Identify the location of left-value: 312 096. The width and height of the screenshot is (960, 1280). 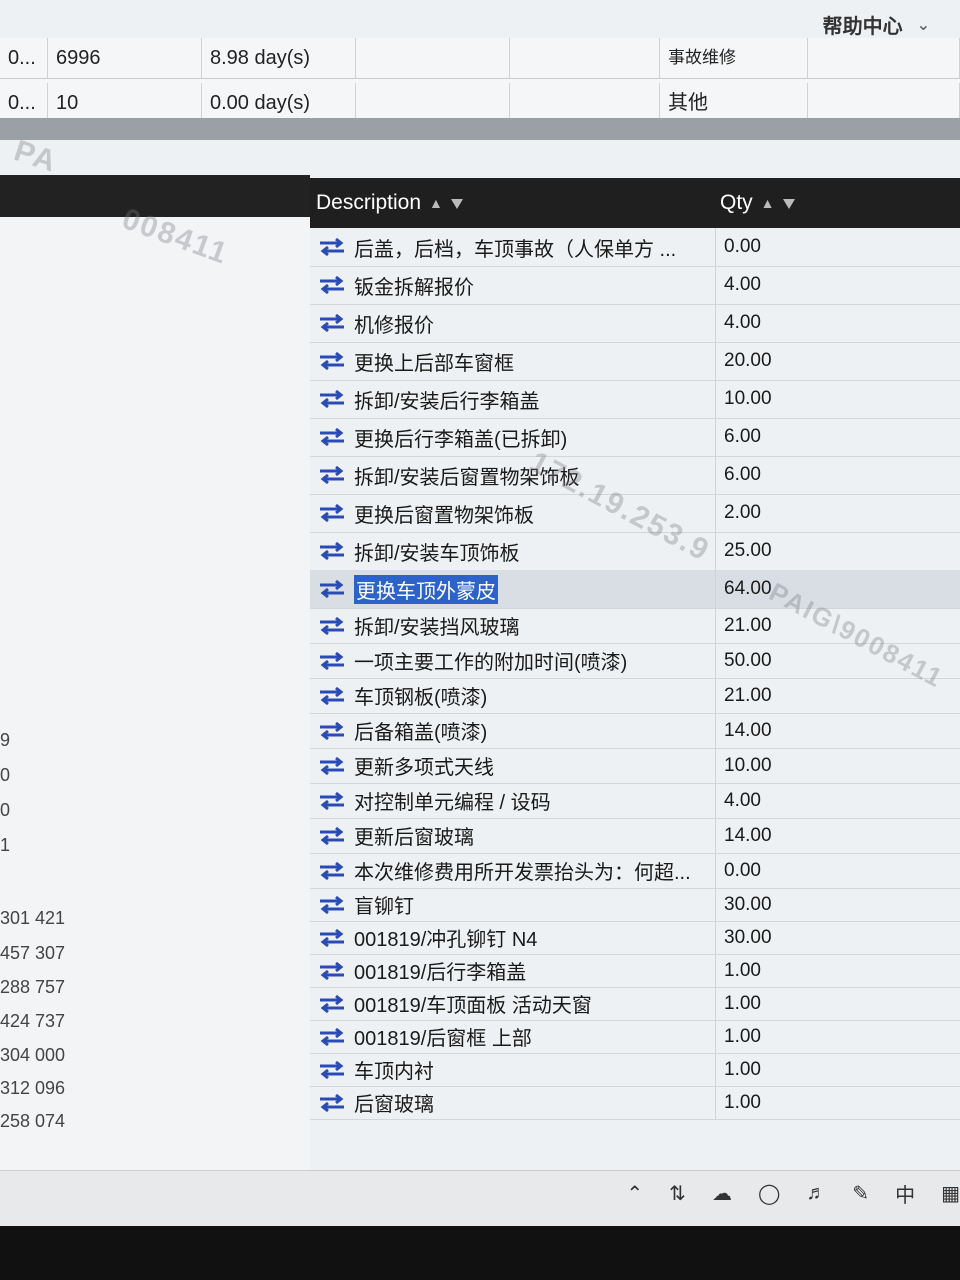
(33, 1088).